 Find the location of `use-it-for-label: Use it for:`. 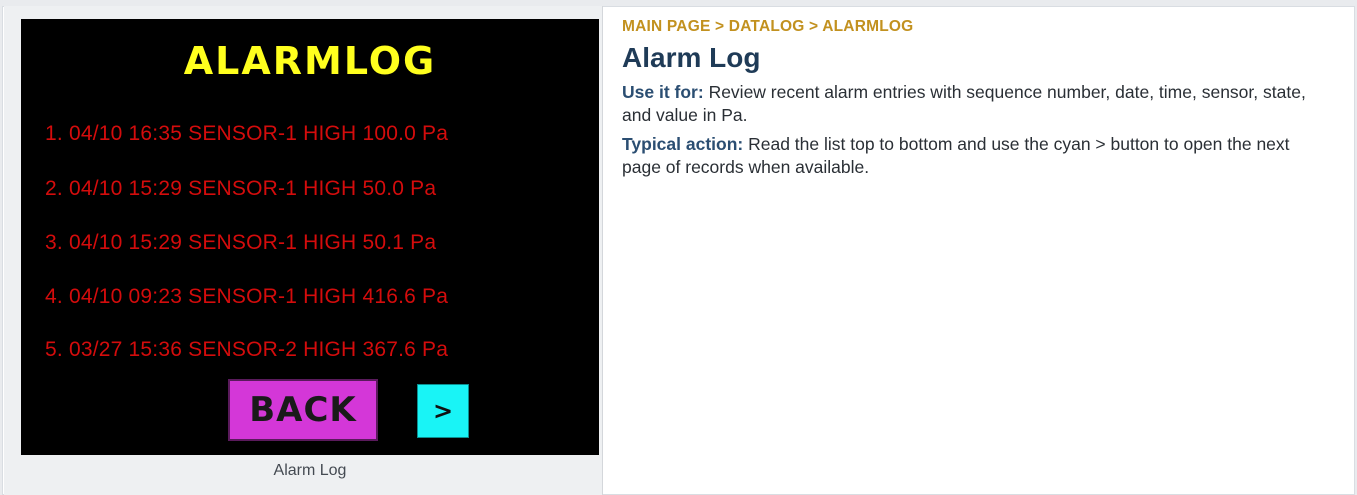

use-it-for-label: Use it for: is located at coordinates (663, 92).